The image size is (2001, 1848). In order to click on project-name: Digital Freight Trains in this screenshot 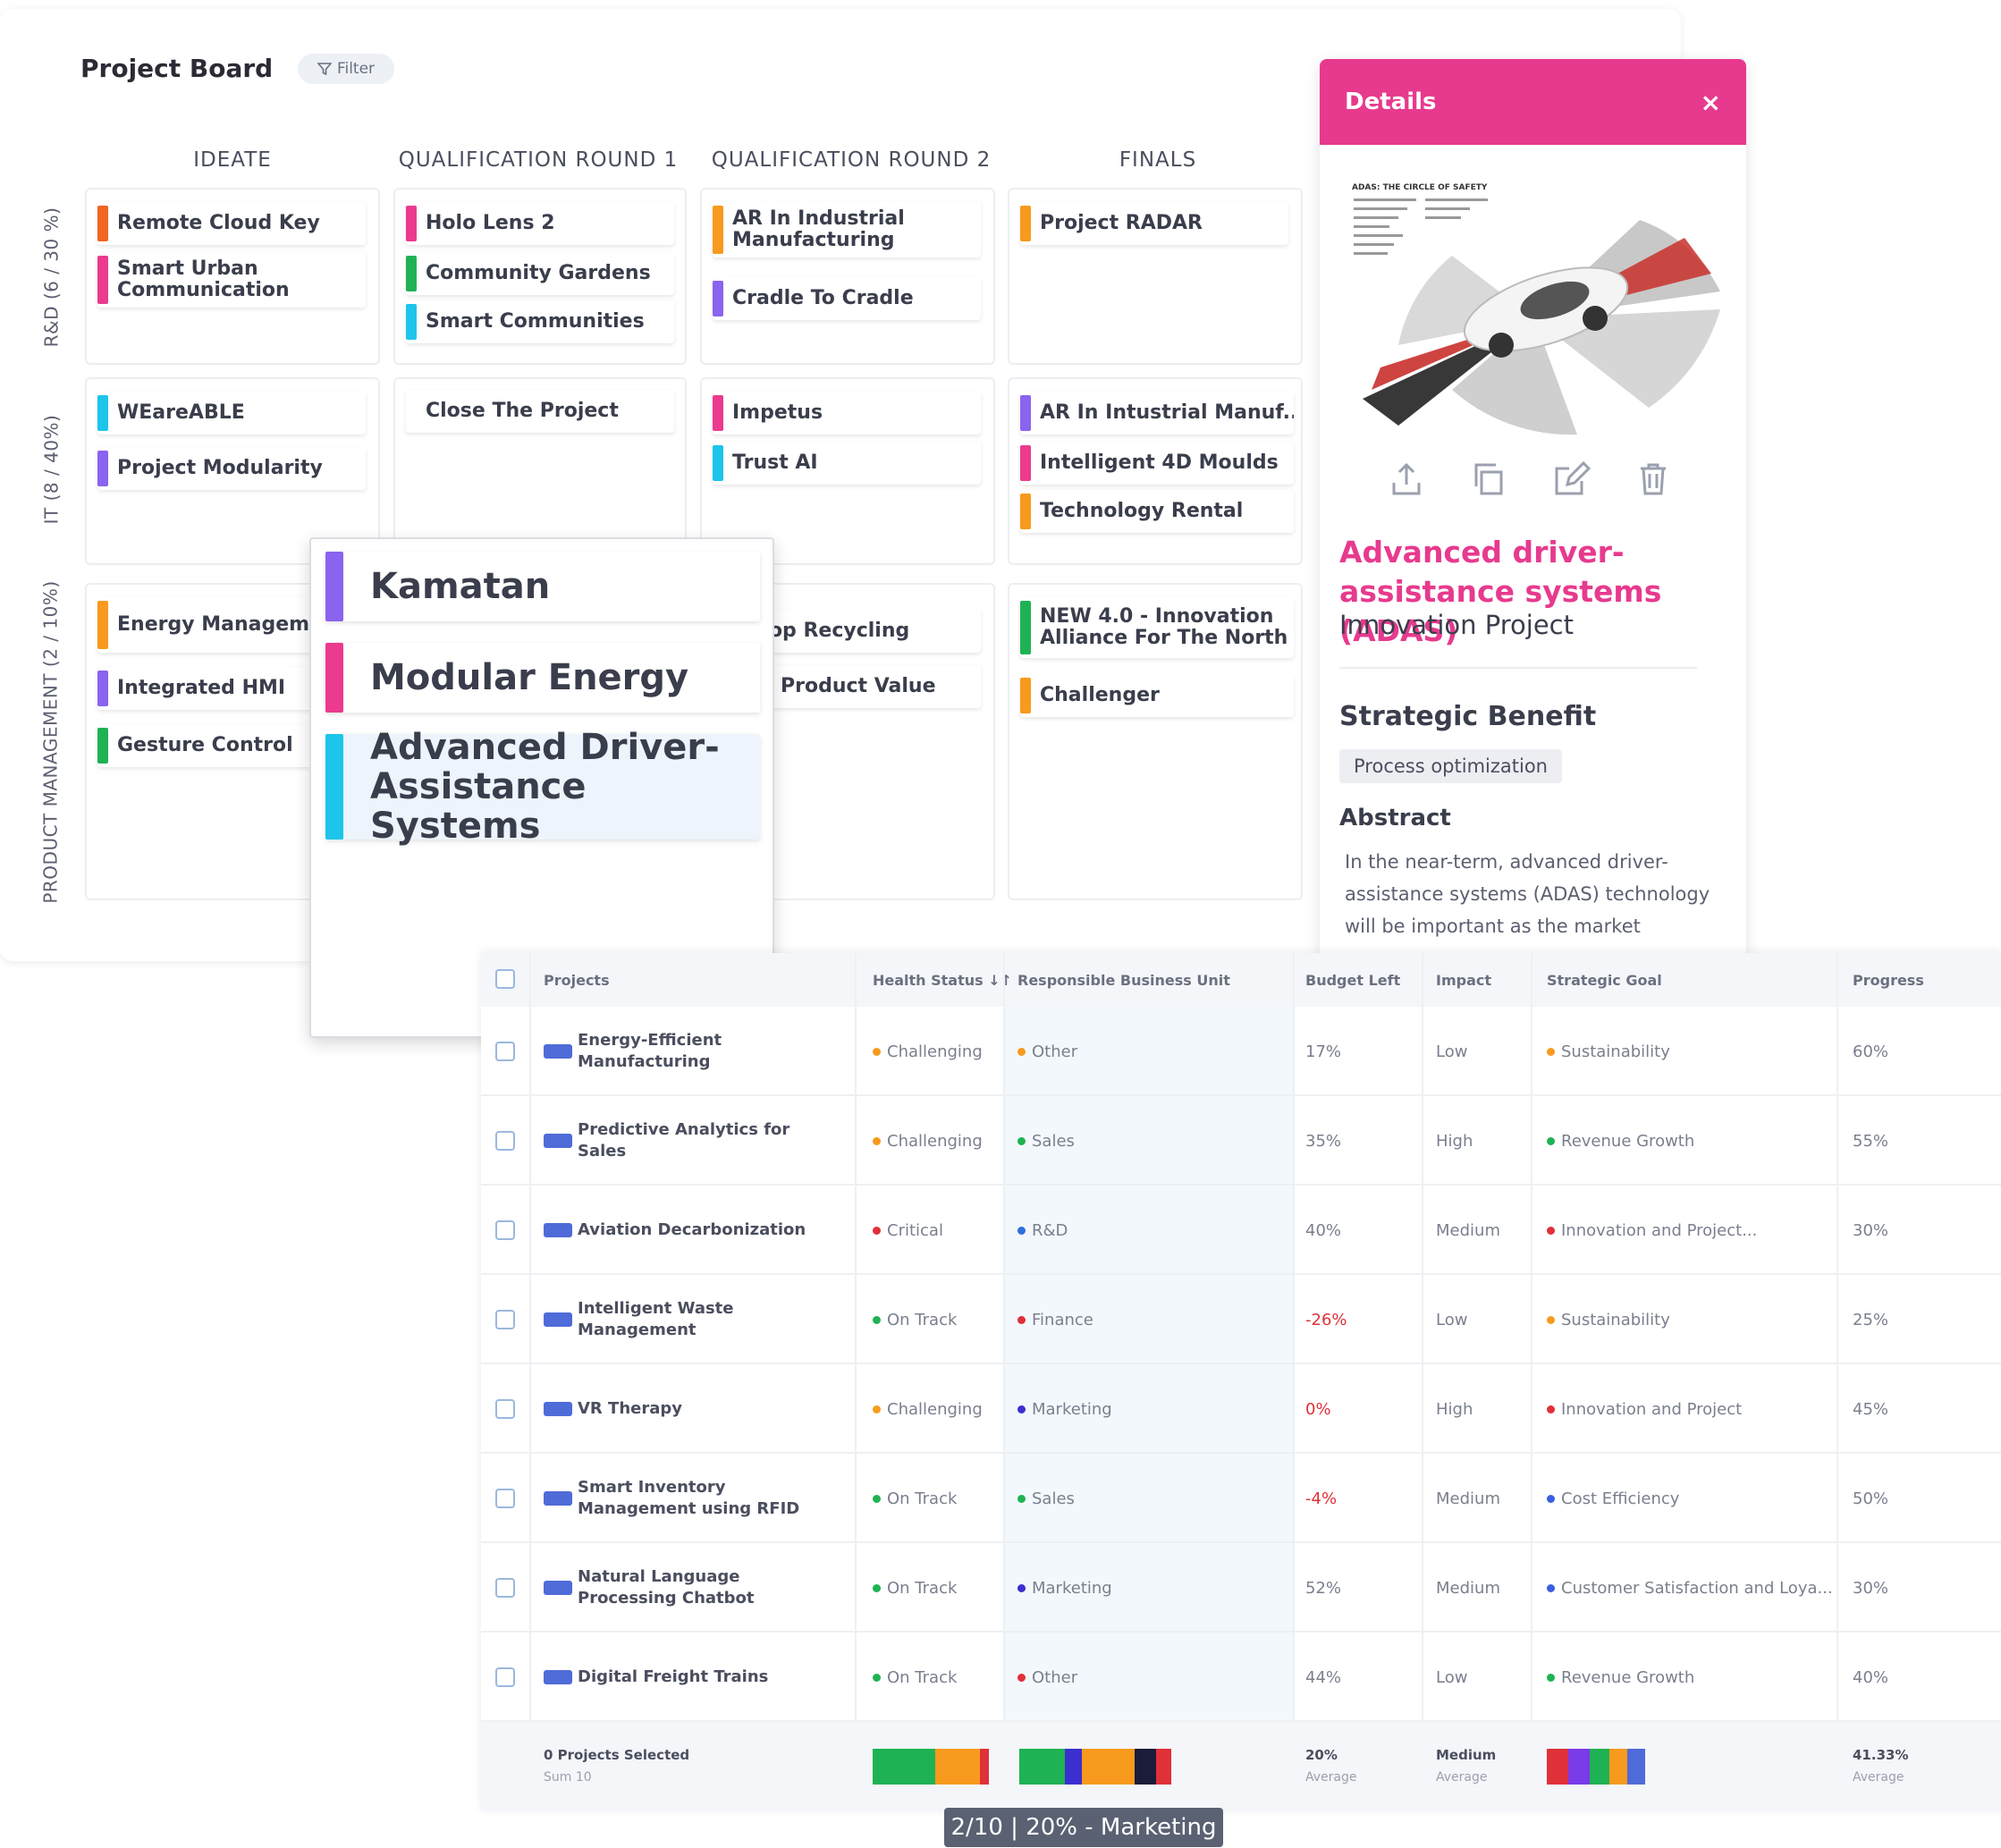, I will do `click(674, 1676)`.